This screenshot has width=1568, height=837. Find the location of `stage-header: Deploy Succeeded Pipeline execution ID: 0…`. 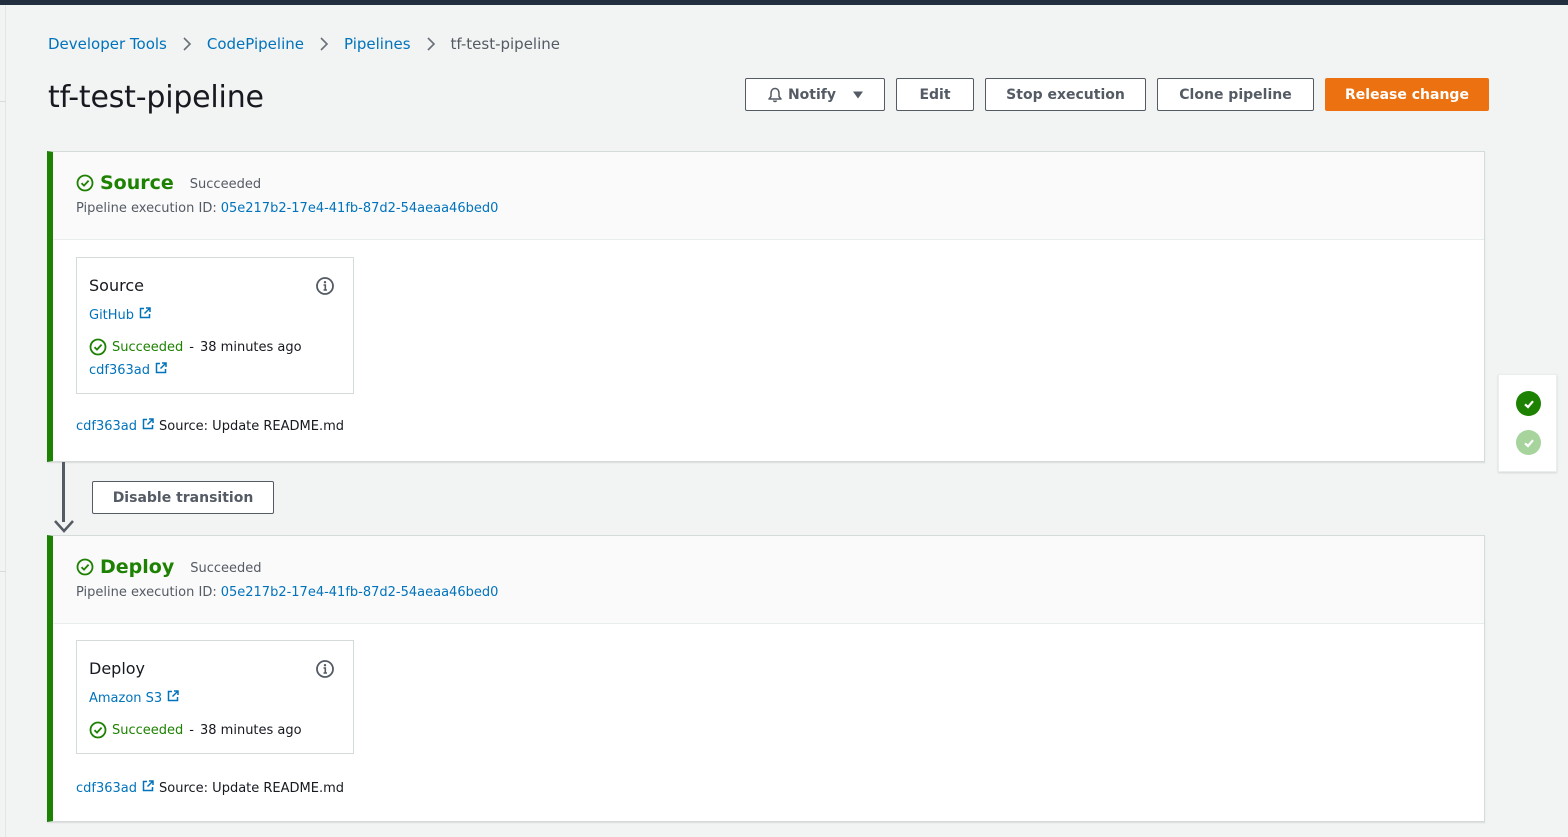

stage-header: Deploy Succeeded Pipeline execution ID: 0… is located at coordinates (768, 580).